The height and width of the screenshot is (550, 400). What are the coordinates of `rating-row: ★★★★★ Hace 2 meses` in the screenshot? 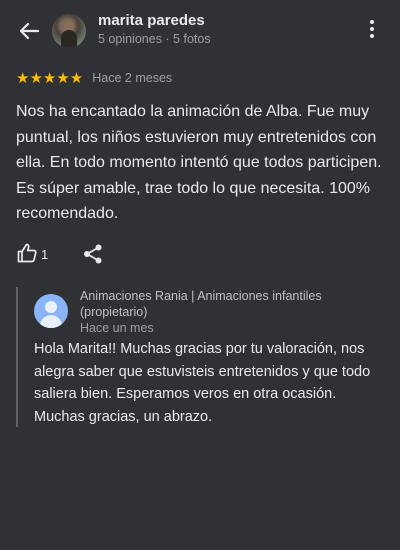 It's located at (94, 78).